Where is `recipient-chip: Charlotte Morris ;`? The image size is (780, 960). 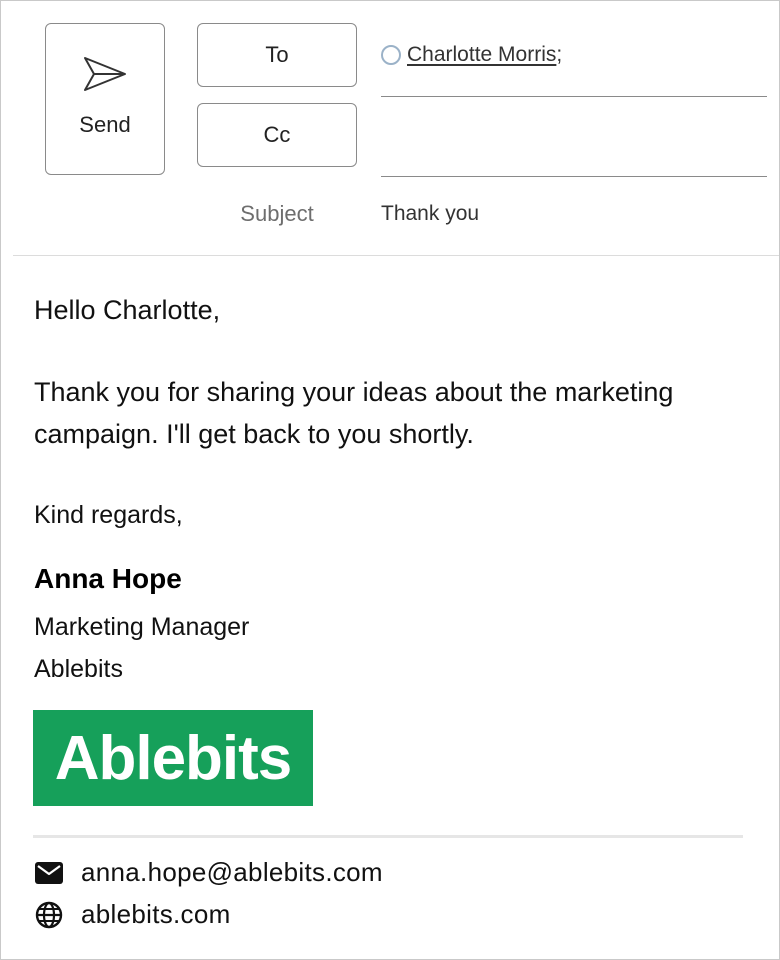 recipient-chip: Charlotte Morris ; is located at coordinates (471, 55).